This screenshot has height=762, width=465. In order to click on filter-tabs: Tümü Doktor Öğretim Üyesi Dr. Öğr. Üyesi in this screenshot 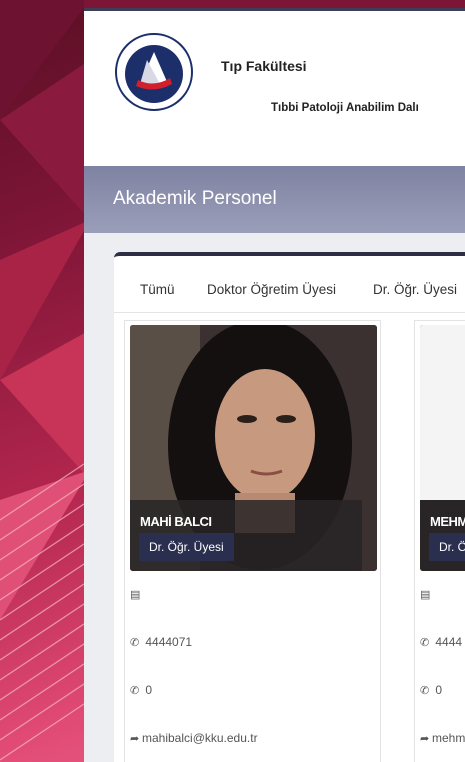, I will do `click(289, 284)`.